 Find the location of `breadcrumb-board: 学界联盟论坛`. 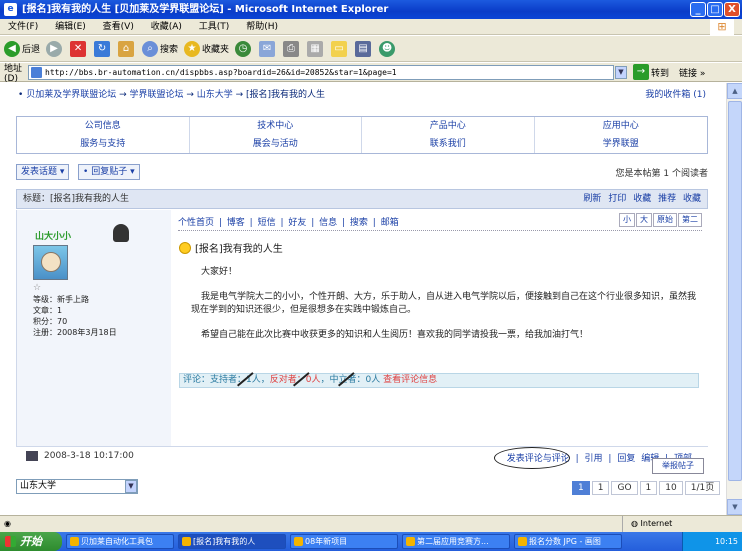

breadcrumb-board: 学界联盟论坛 is located at coordinates (156, 95).